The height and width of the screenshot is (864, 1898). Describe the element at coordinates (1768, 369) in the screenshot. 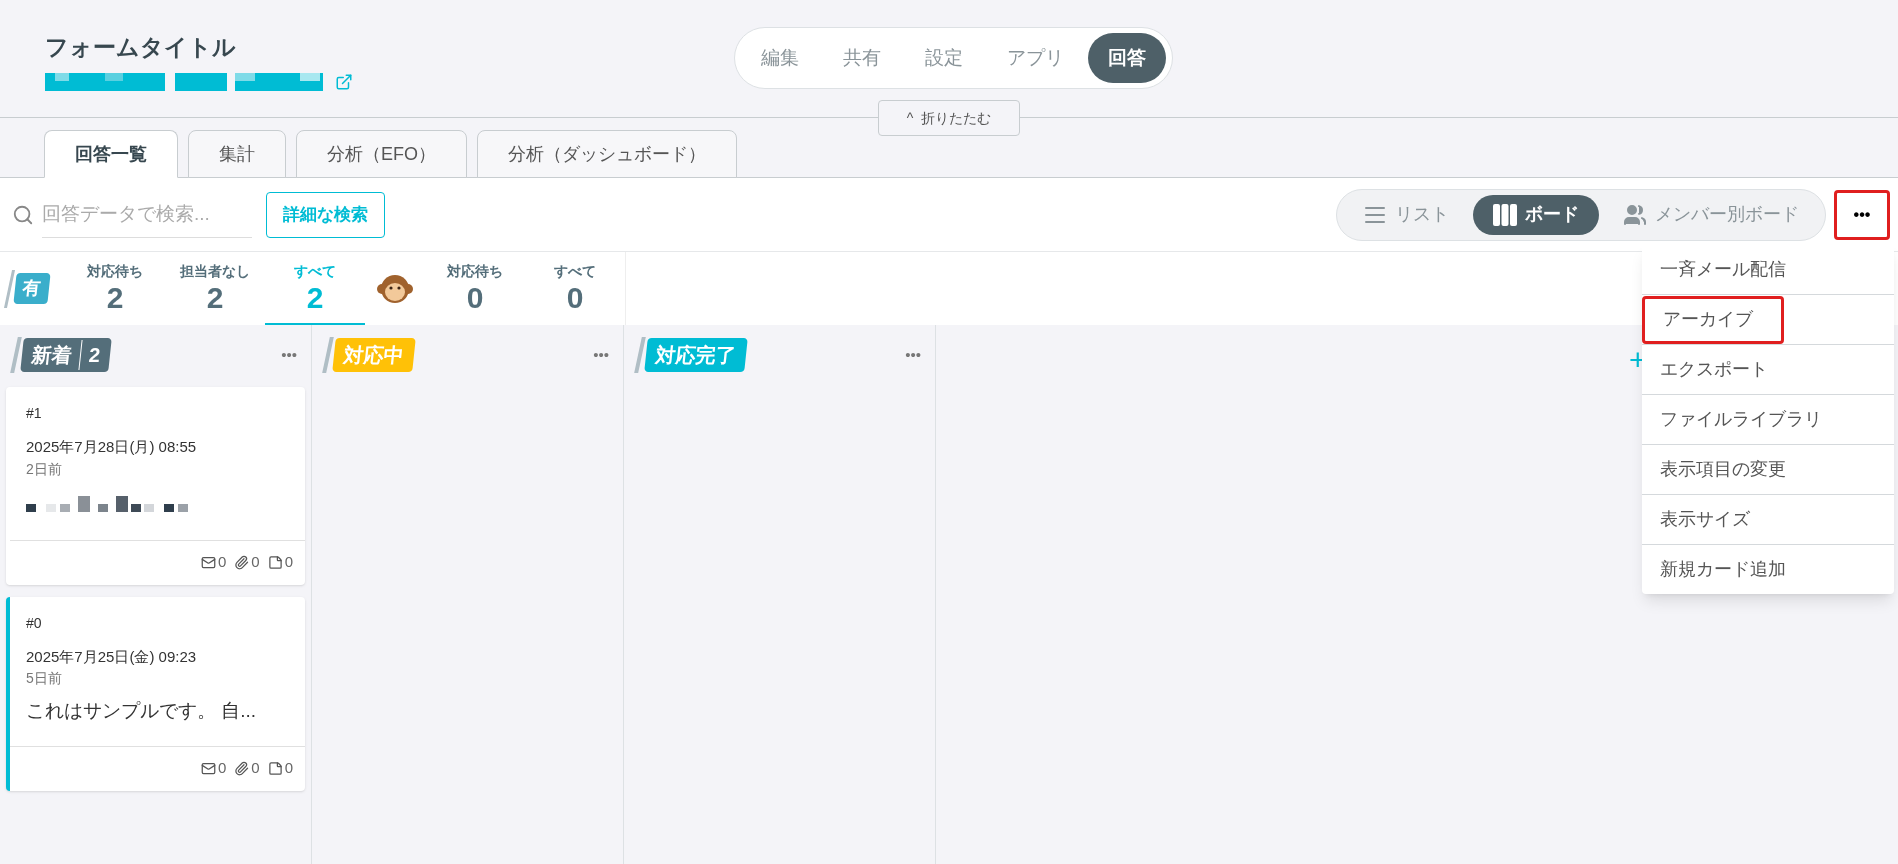

I see `menu-item: エクスポート` at that location.